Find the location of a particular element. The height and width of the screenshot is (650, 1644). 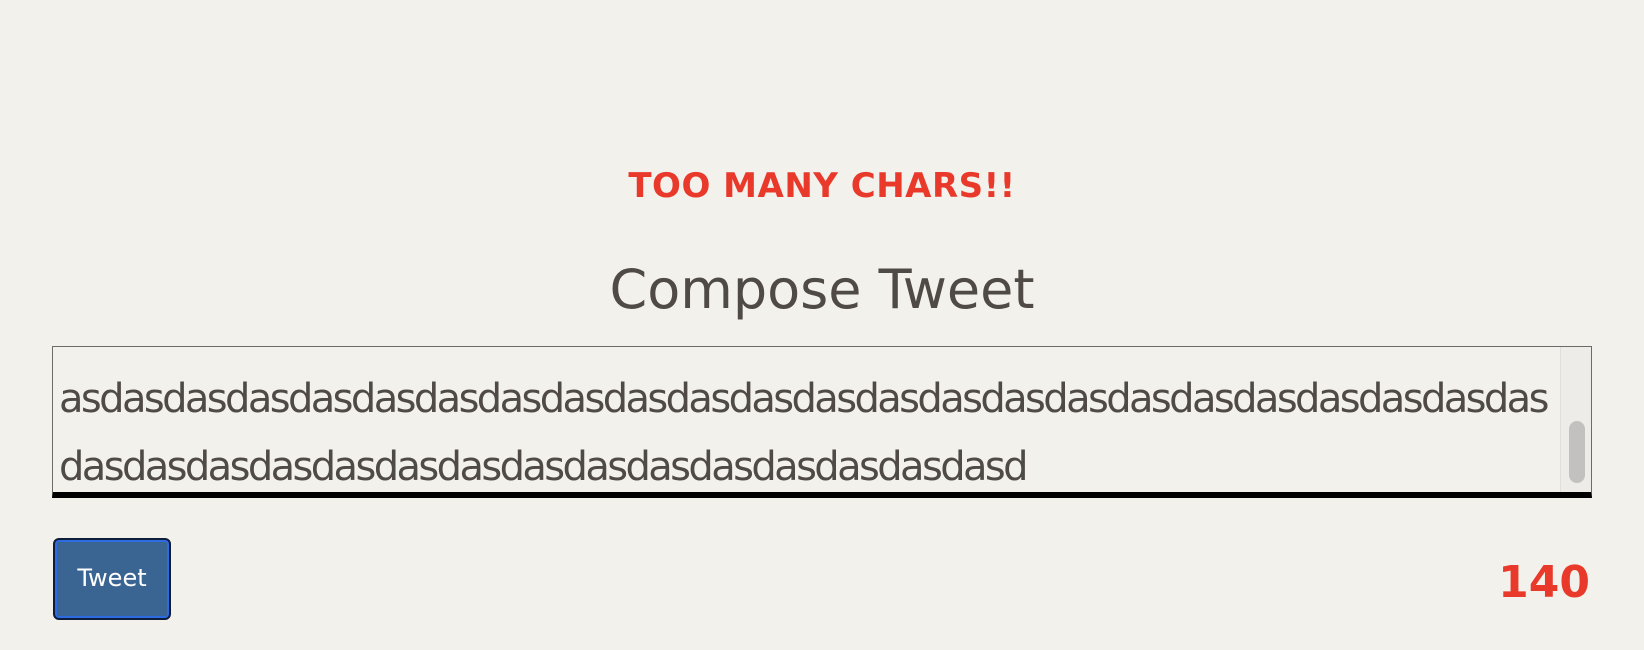

too-many-chars-warning: TOO MANY CHARS!! is located at coordinates (822, 186).